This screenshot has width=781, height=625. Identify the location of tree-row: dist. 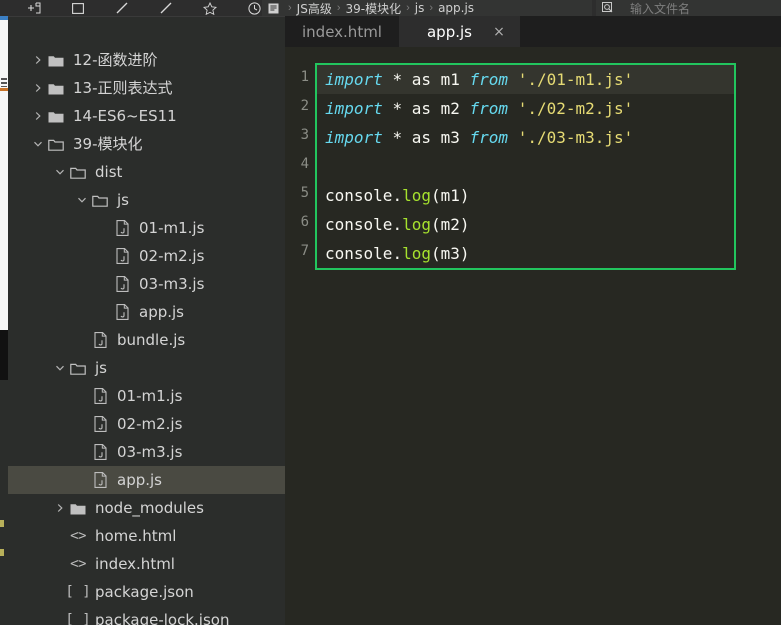
(146, 172).